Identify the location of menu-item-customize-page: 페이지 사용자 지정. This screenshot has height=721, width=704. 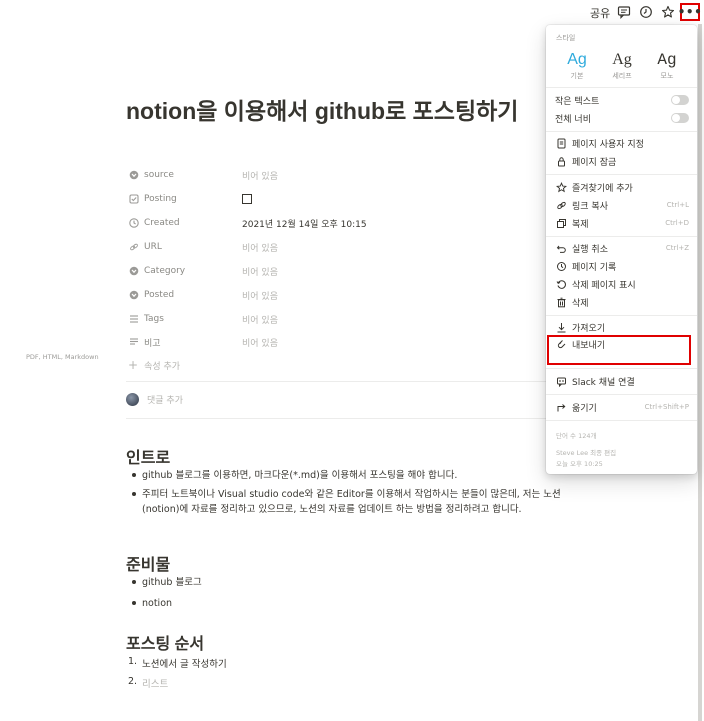
(622, 143).